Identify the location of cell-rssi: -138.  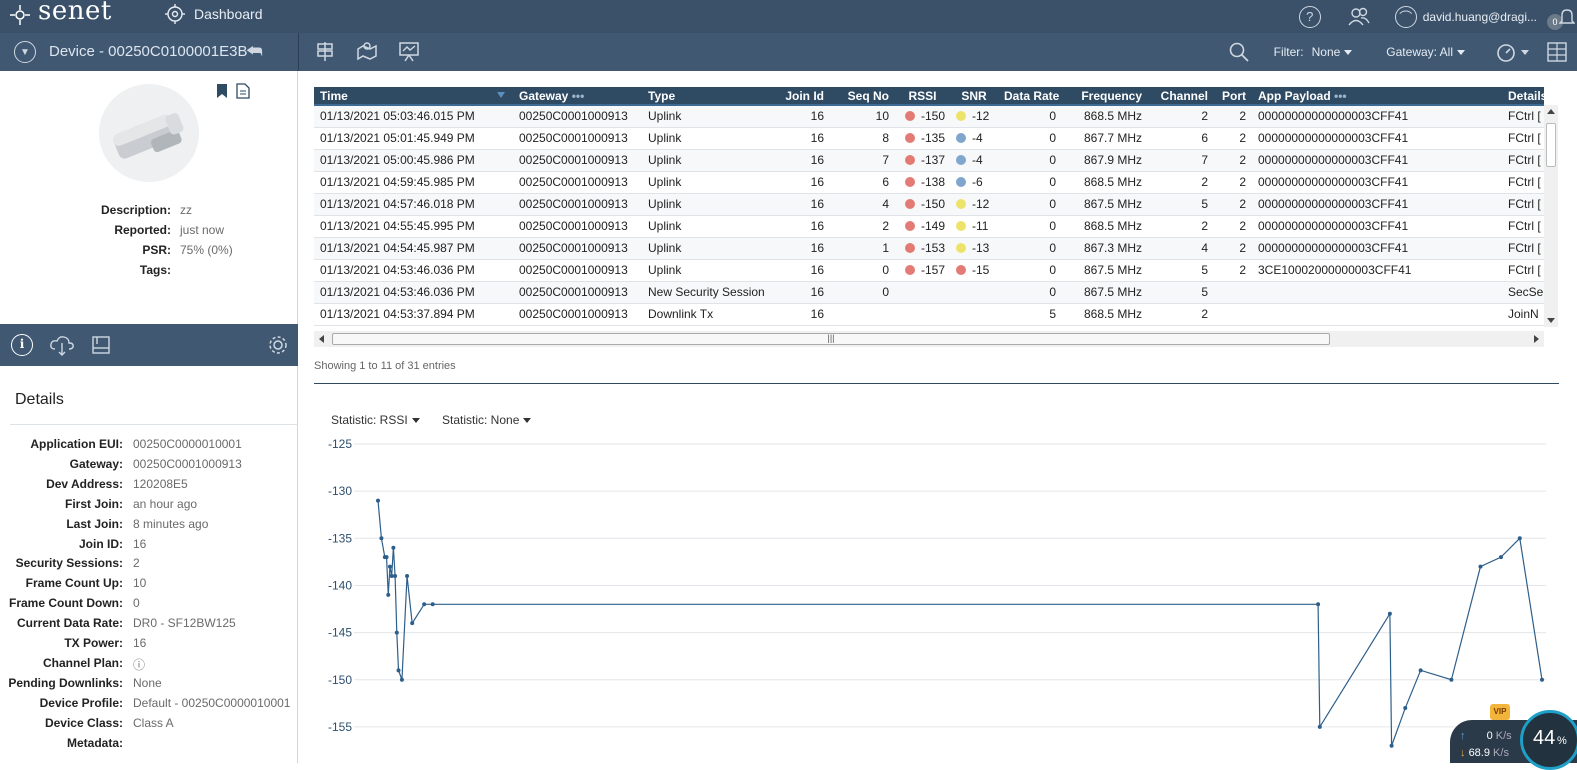
(922, 182).